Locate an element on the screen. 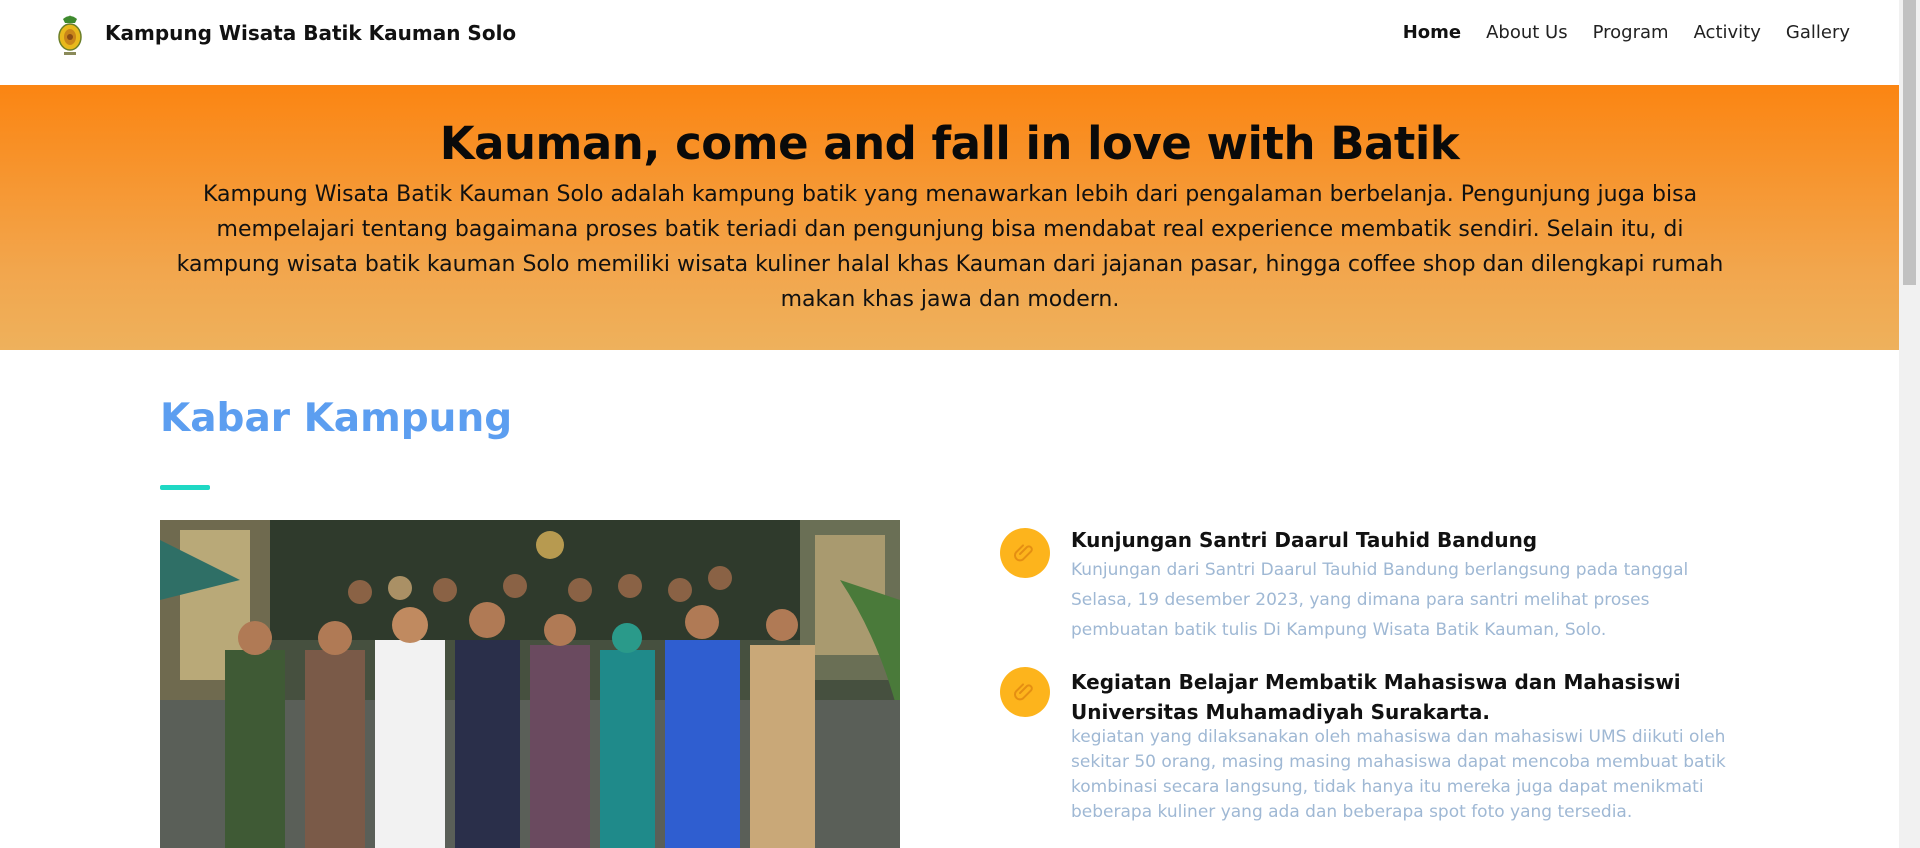  main-nav: Home About Us Program Activity Gallery is located at coordinates (1614, 32).